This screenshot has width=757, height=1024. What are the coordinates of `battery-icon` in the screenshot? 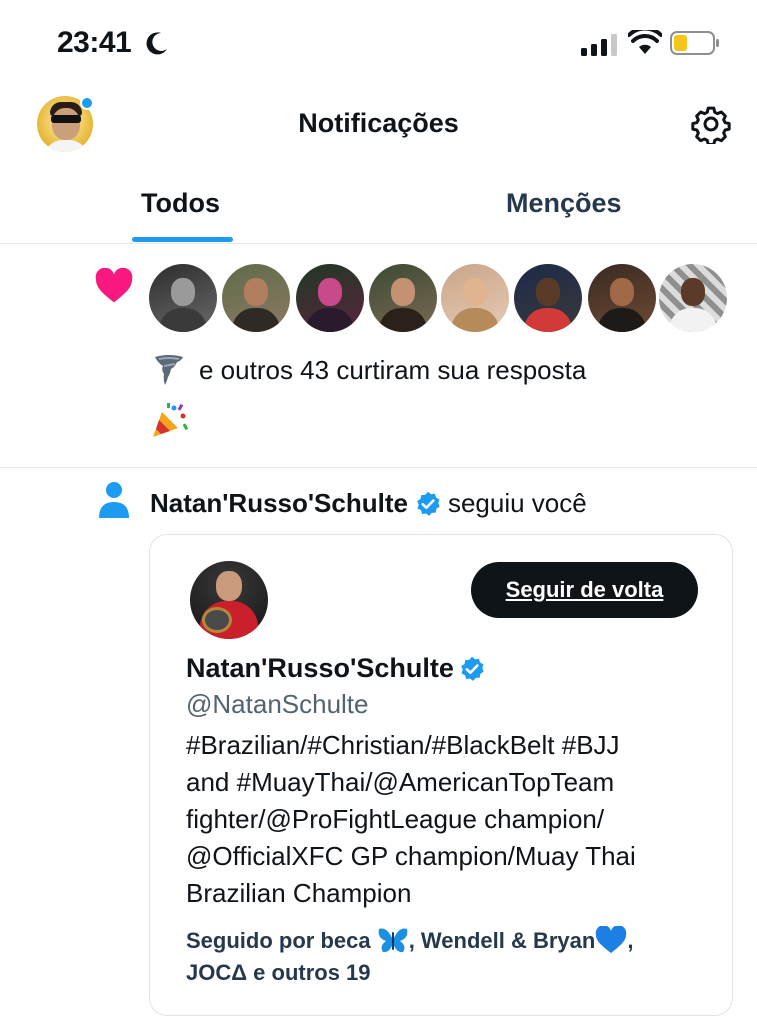 It's located at (694, 43).